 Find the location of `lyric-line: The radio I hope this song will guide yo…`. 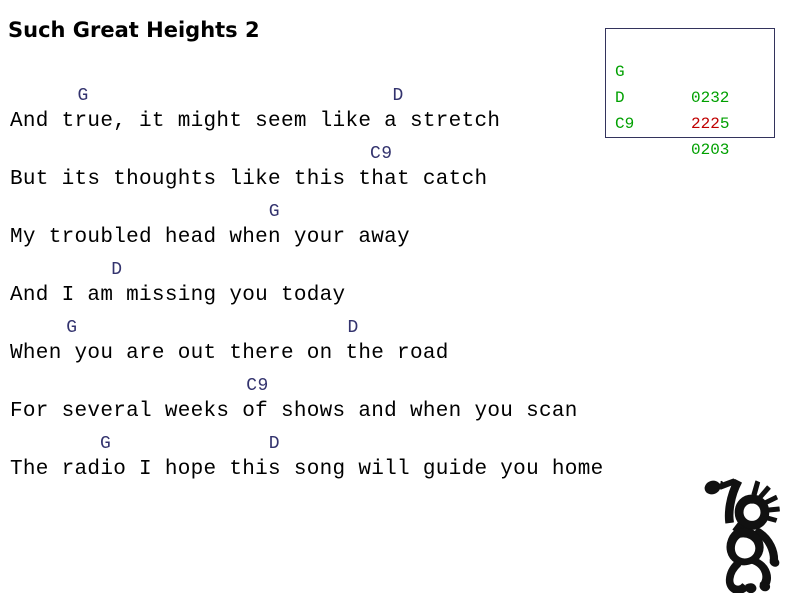

lyric-line: The radio I hope this song will guide yo… is located at coordinates (307, 469).